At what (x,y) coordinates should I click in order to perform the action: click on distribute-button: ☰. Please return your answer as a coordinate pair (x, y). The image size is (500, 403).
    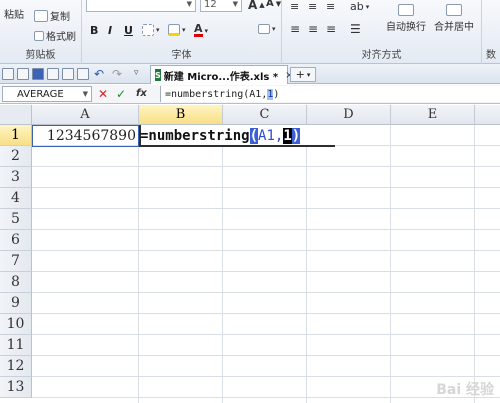
    Looking at the image, I should click on (355, 29).